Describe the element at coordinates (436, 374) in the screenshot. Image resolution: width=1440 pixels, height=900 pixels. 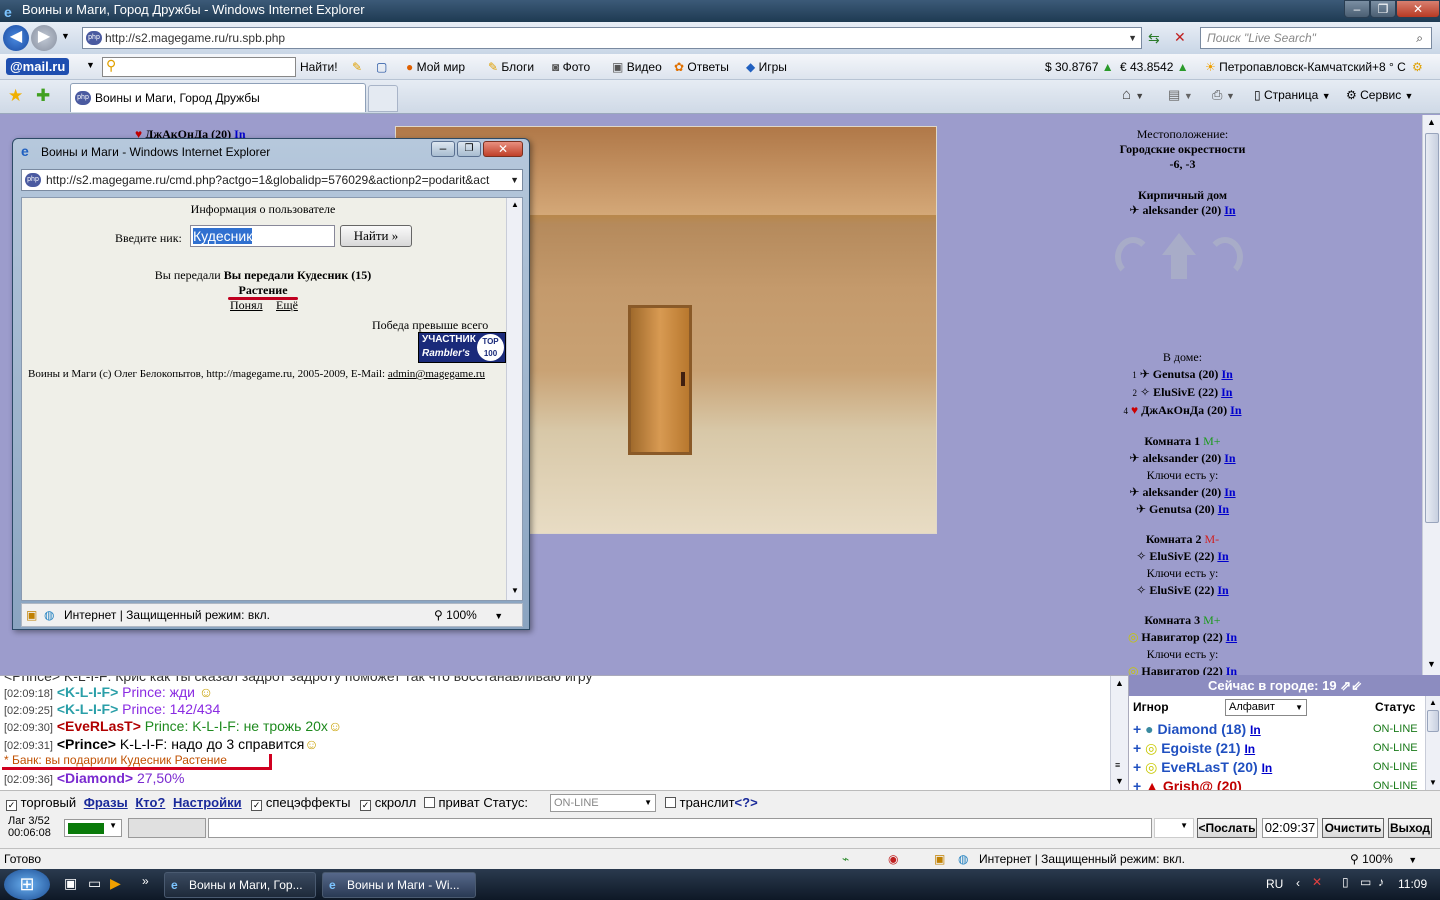
I see `email-link: admin@magegame.ru` at that location.